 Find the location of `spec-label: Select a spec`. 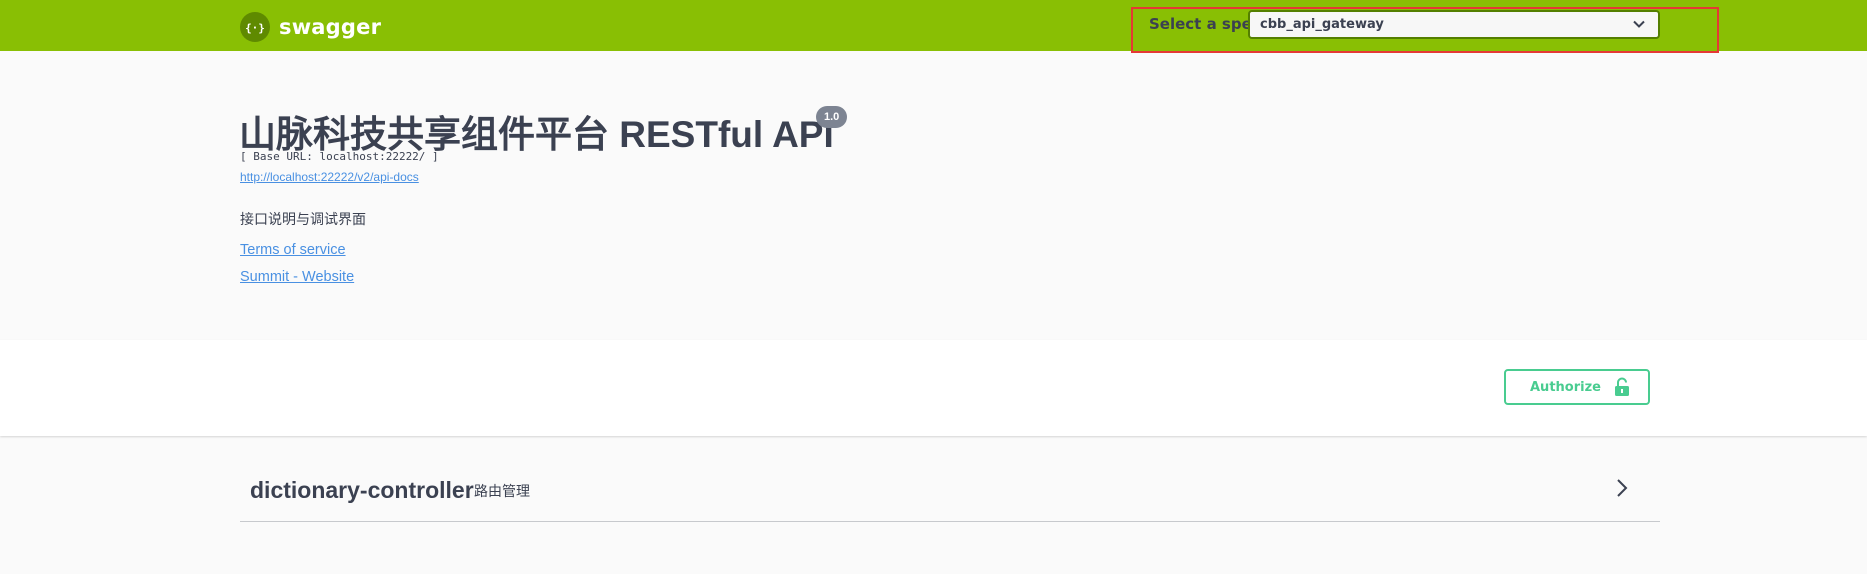

spec-label: Select a spec is located at coordinates (1205, 24).